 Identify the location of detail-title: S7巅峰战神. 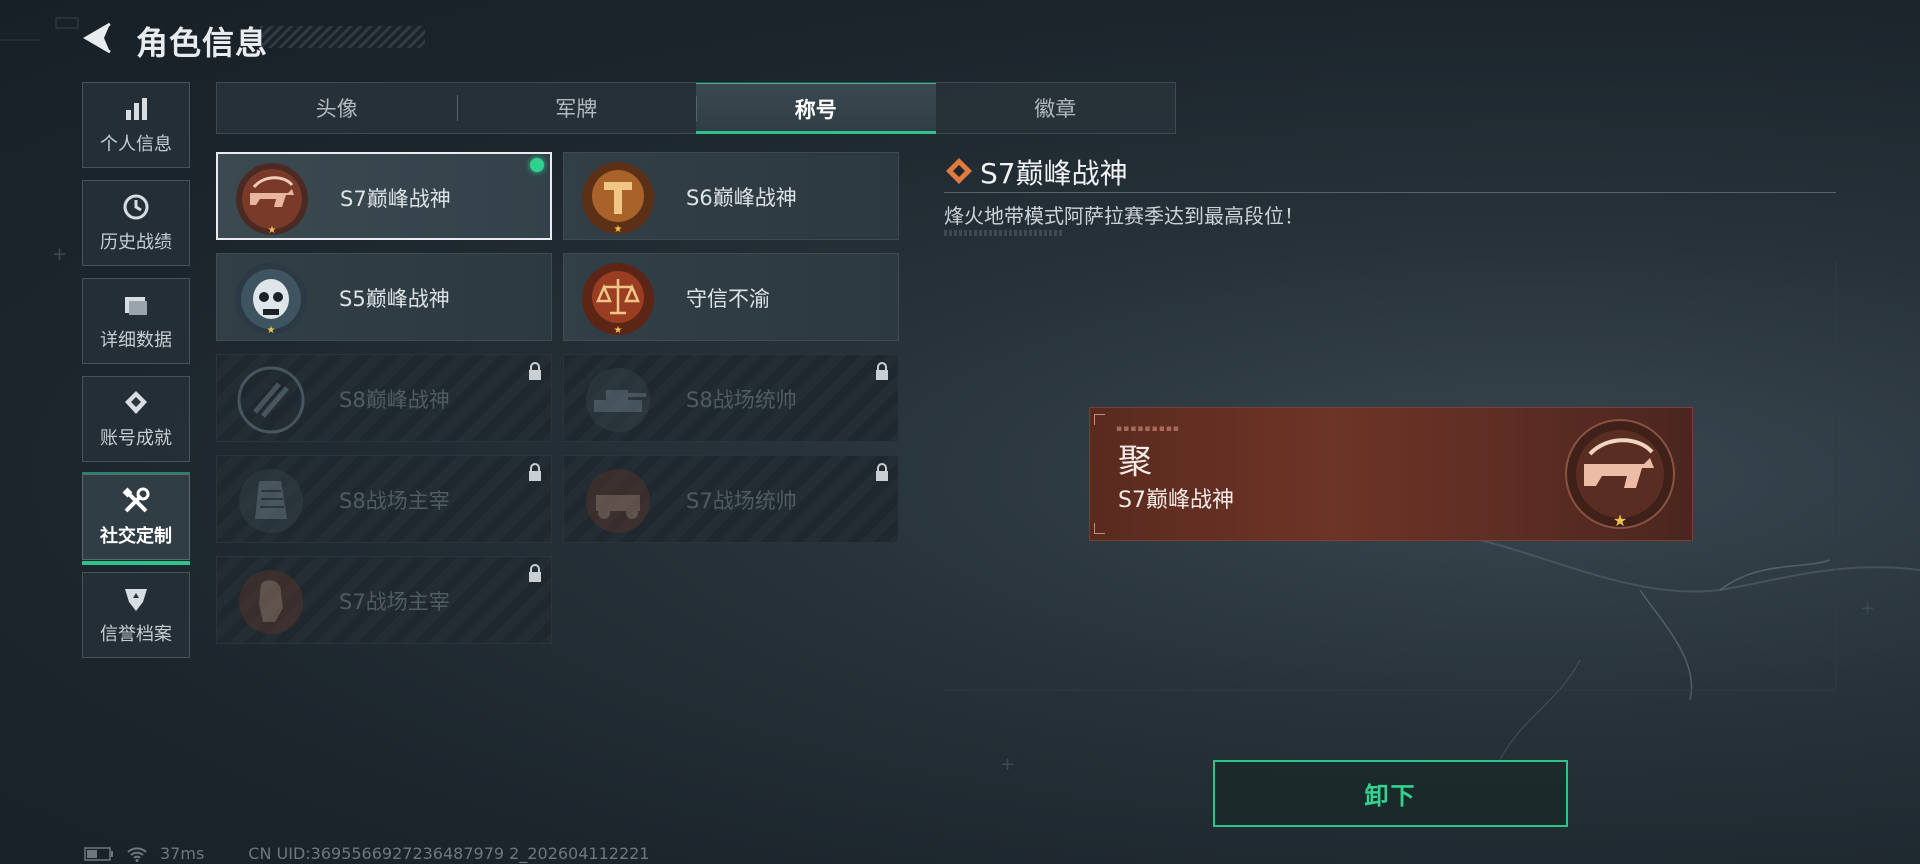
(1054, 173).